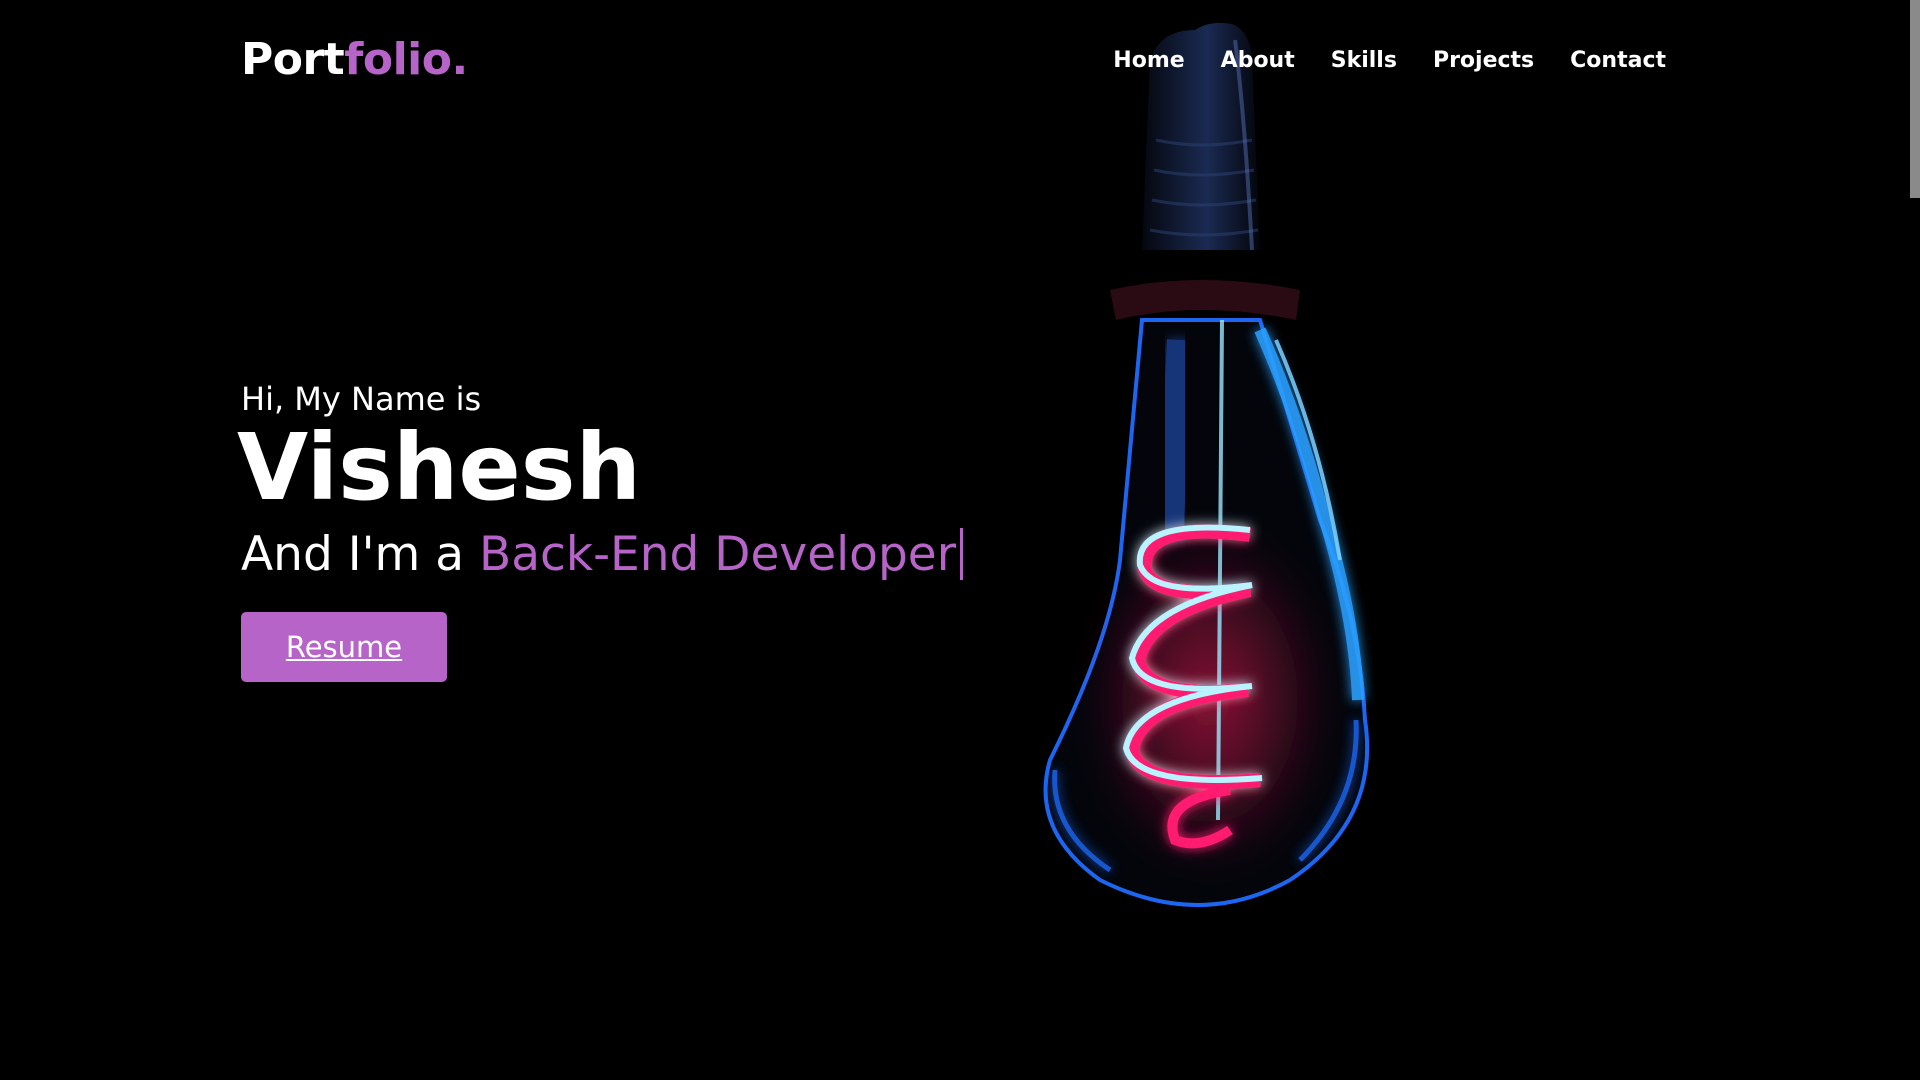  I want to click on resume-button: Resume, so click(344, 646).